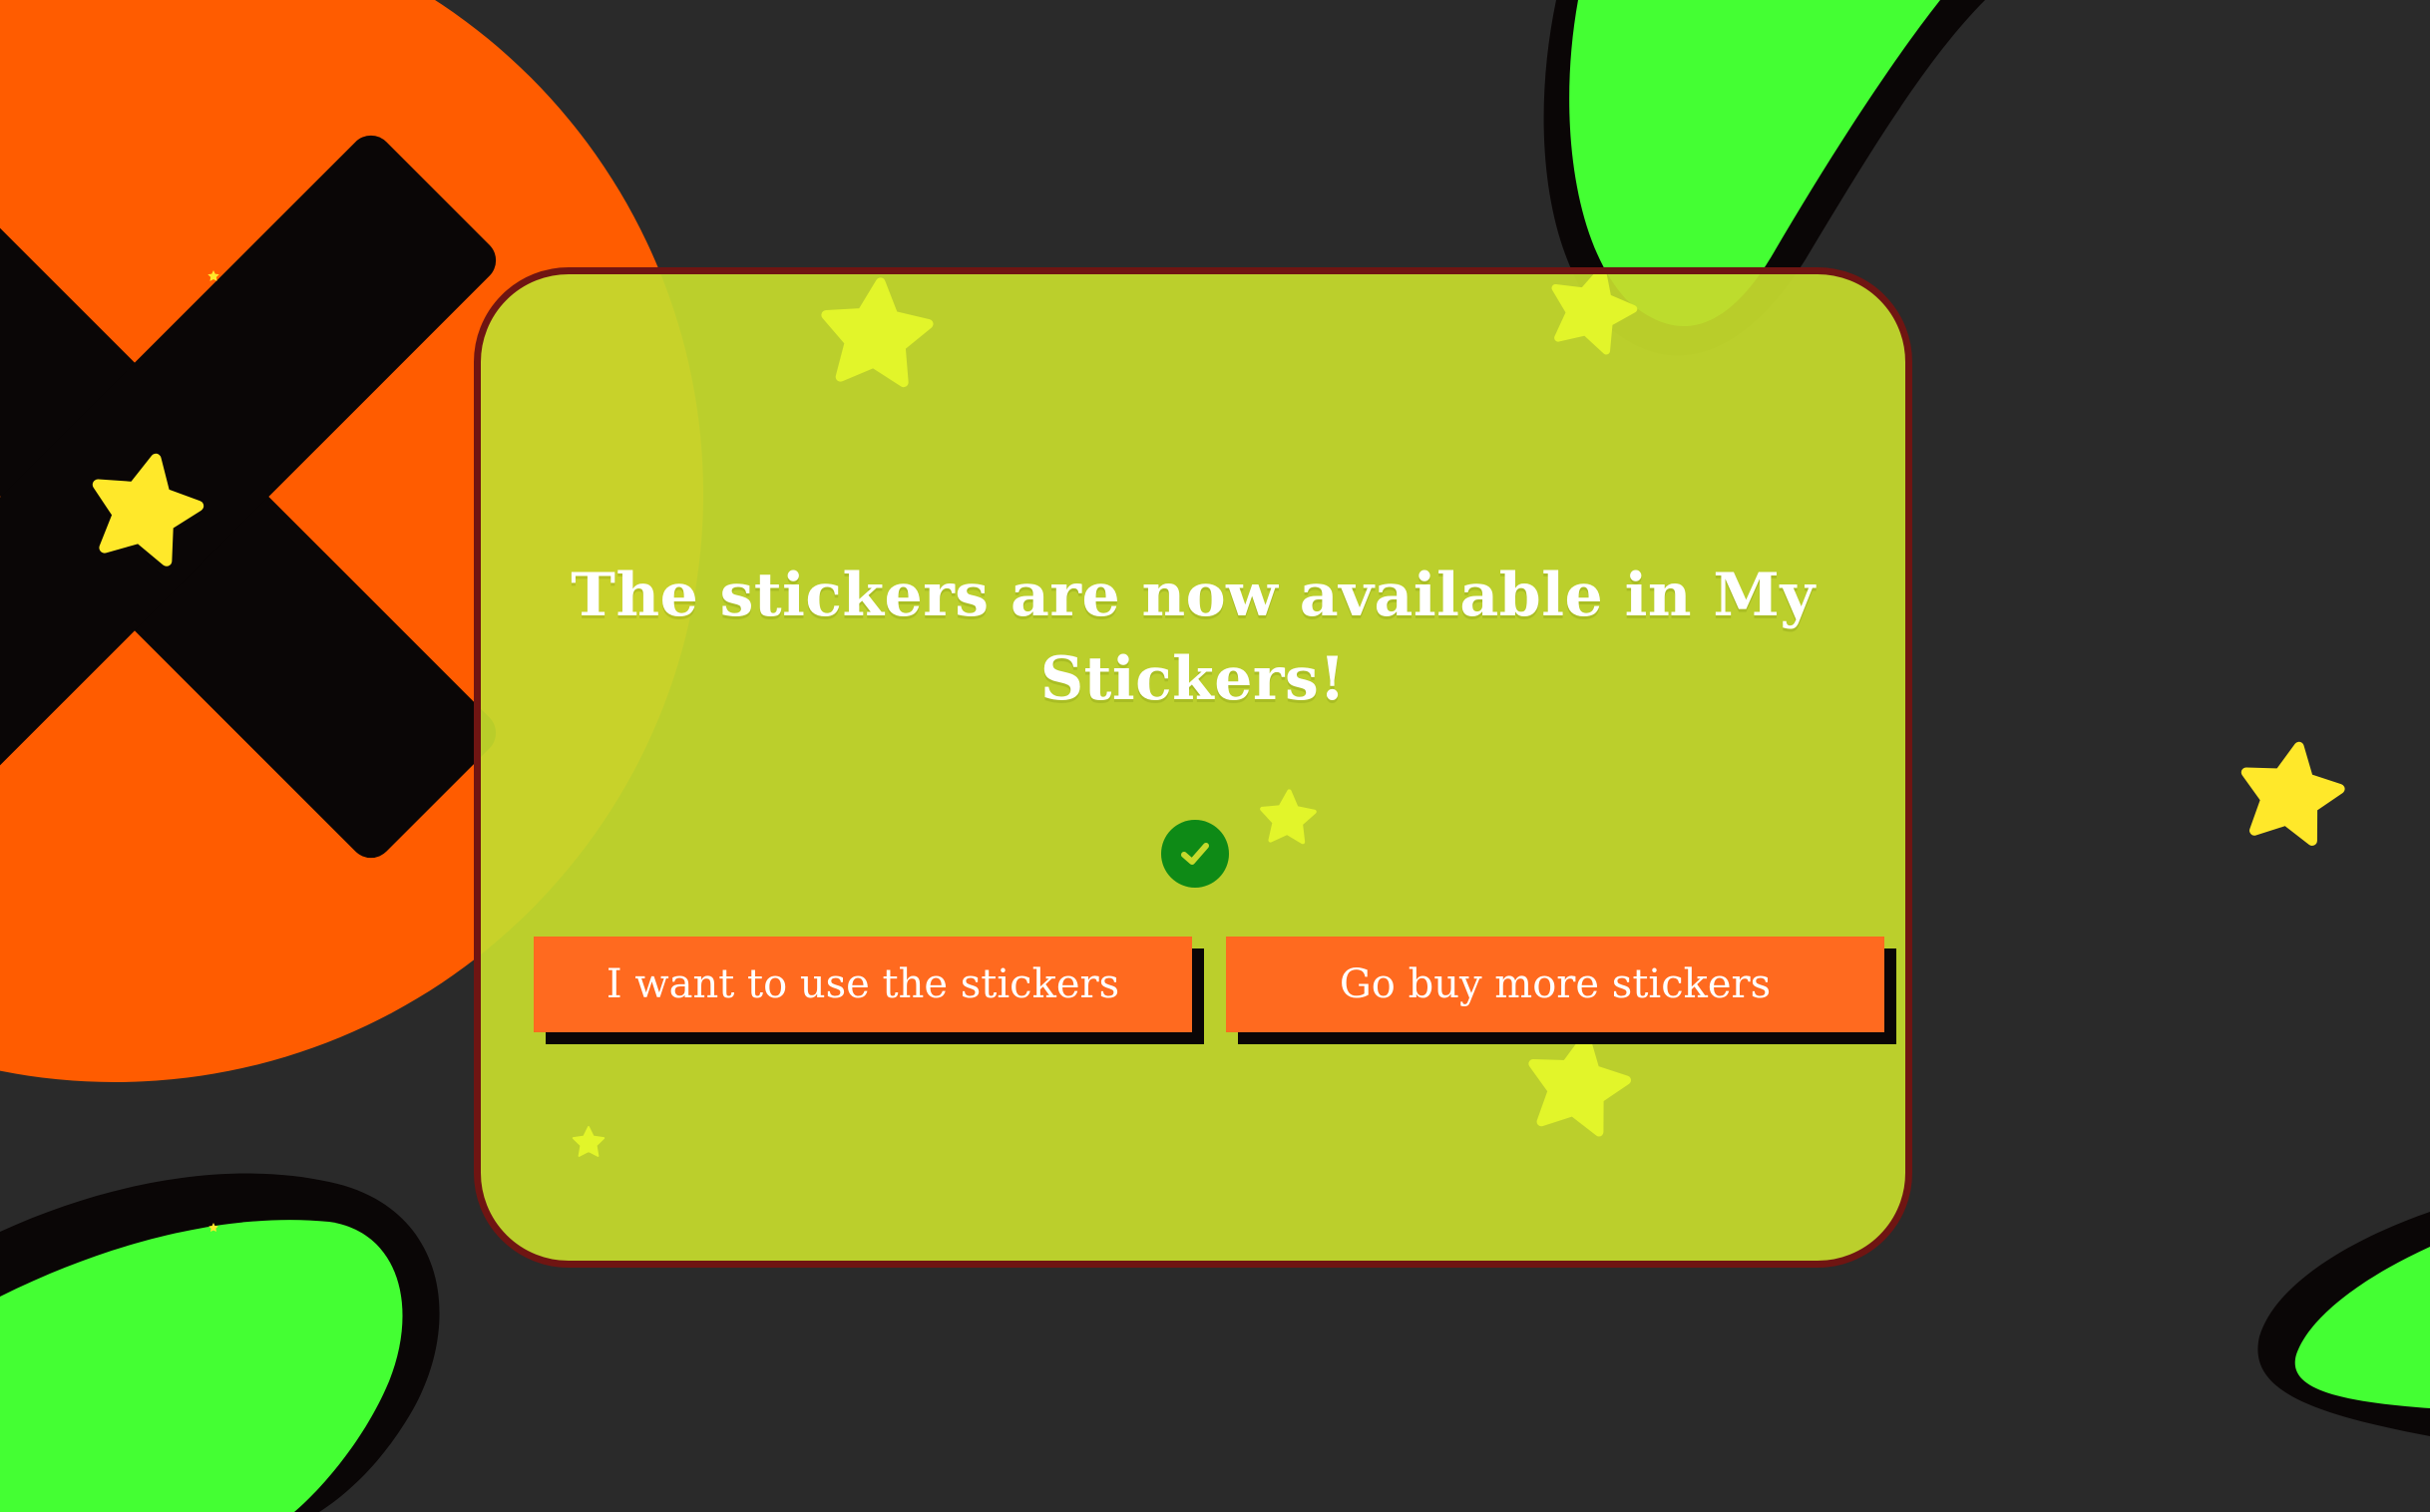  I want to click on check-icon, so click(1195, 854).